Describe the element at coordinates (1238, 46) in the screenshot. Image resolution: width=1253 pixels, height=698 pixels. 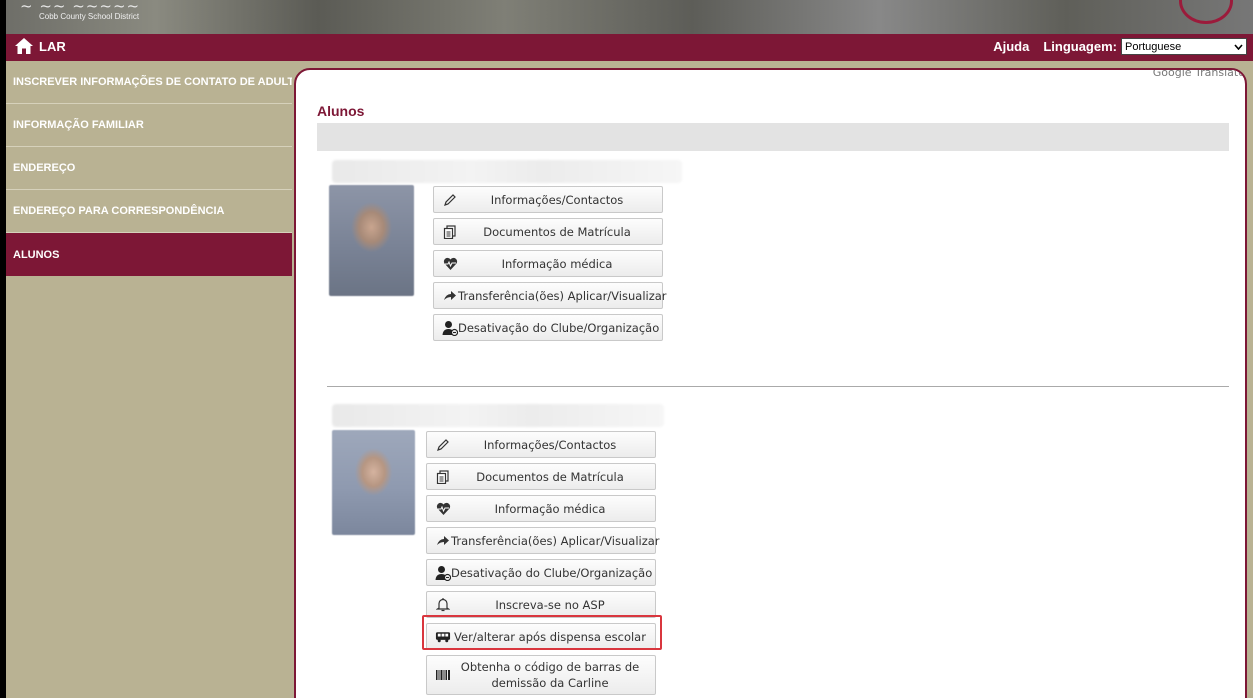
I see `chevron-down-icon` at that location.